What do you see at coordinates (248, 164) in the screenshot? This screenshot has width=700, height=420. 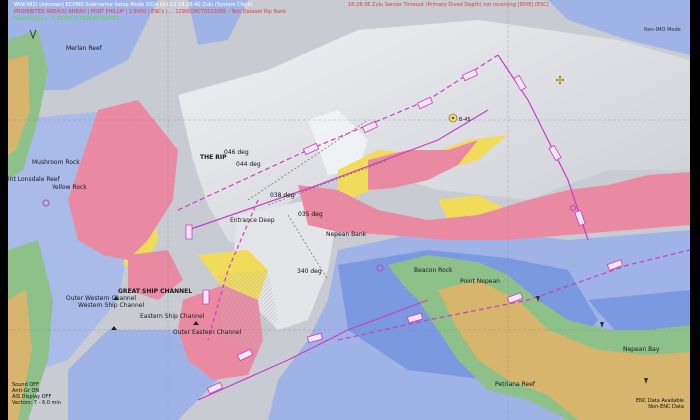 I see `bearing-label-044: 044 deg` at bounding box center [248, 164].